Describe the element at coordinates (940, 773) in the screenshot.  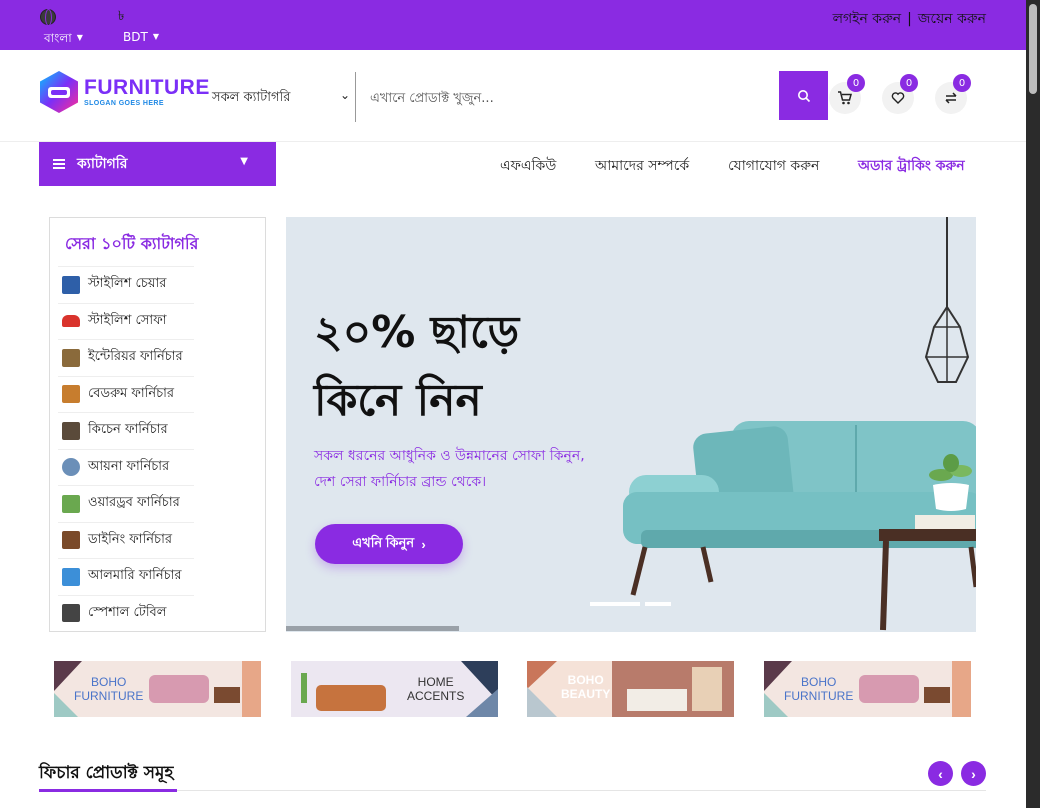
I see `carousel-prev-button: ‹` at that location.